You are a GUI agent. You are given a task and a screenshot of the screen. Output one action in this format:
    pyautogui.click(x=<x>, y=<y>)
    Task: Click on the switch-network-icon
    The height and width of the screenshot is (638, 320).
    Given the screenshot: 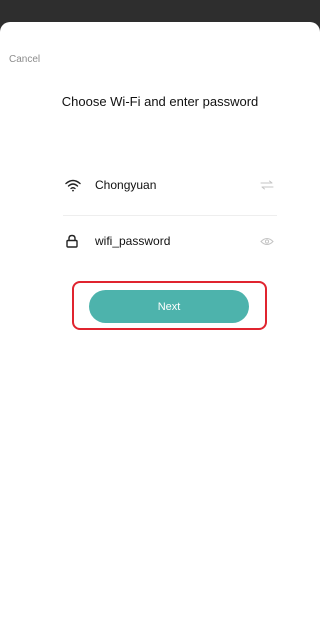 What is the action you would take?
    pyautogui.click(x=267, y=185)
    